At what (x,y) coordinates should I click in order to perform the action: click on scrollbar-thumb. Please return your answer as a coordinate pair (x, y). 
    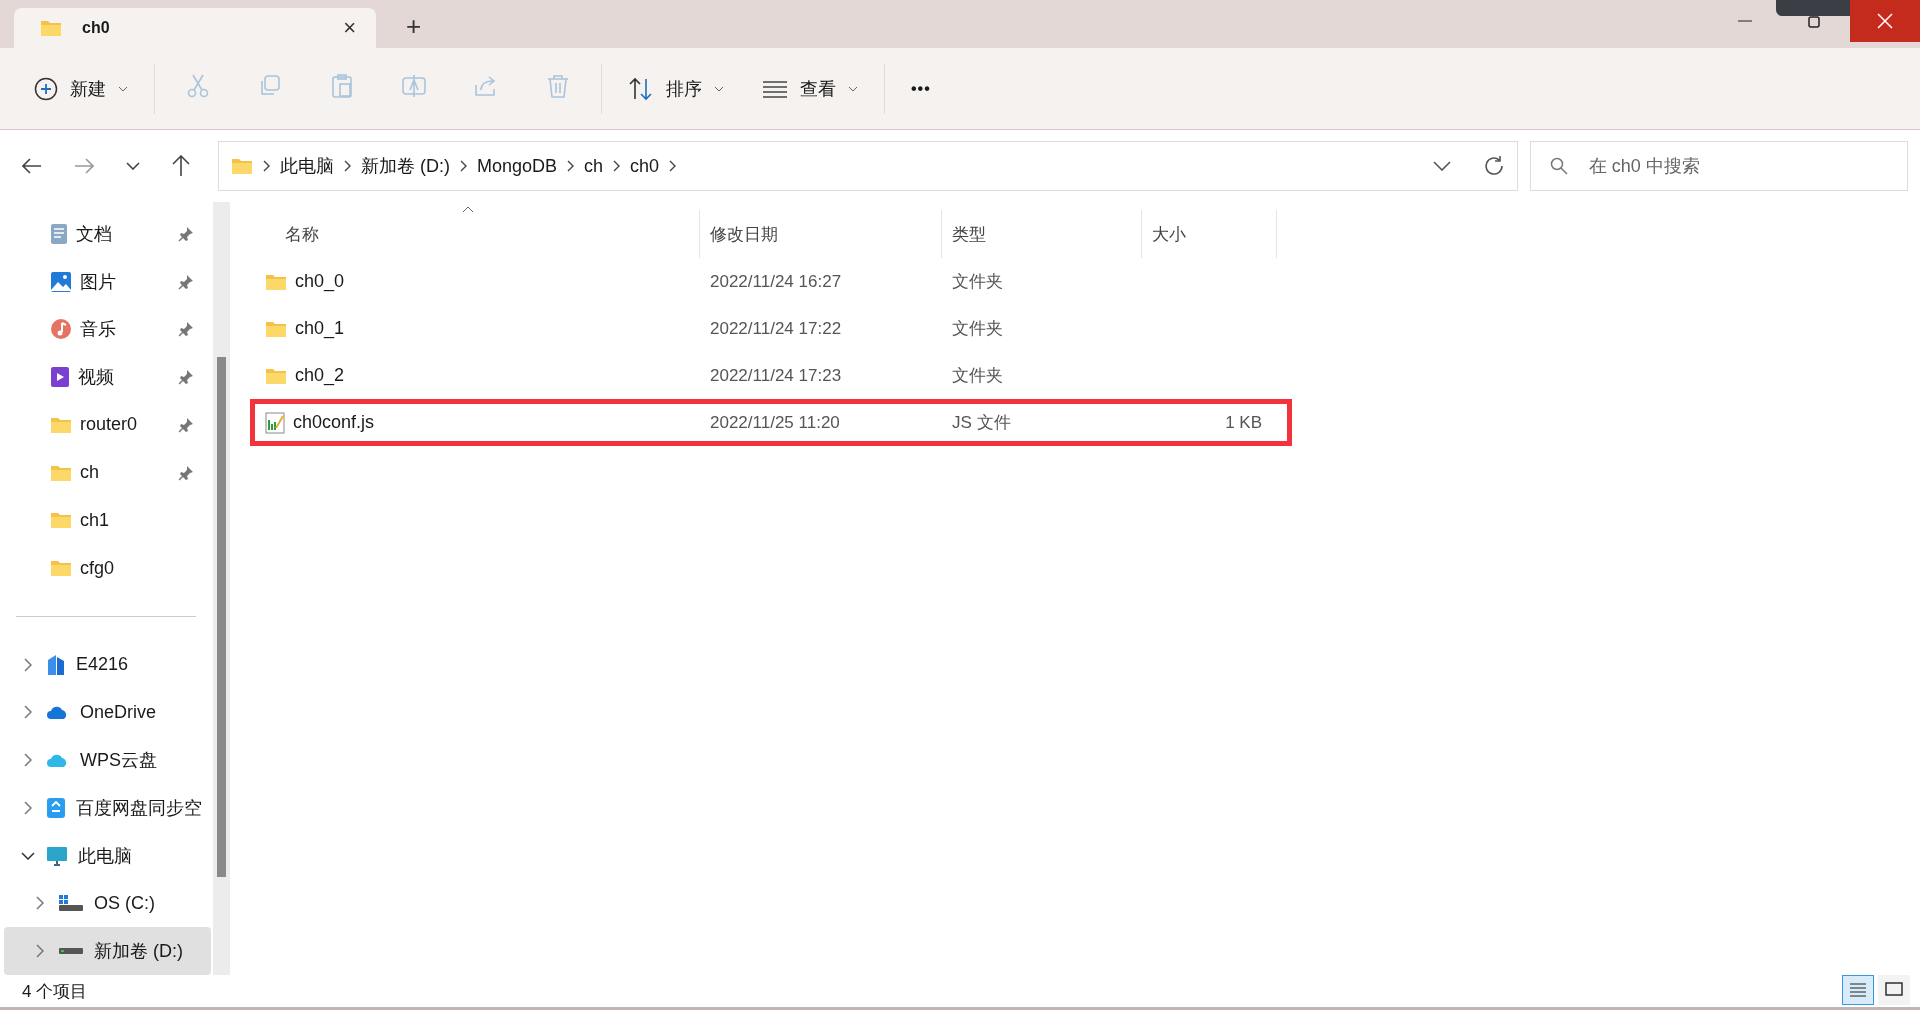
    Looking at the image, I should click on (221, 617).